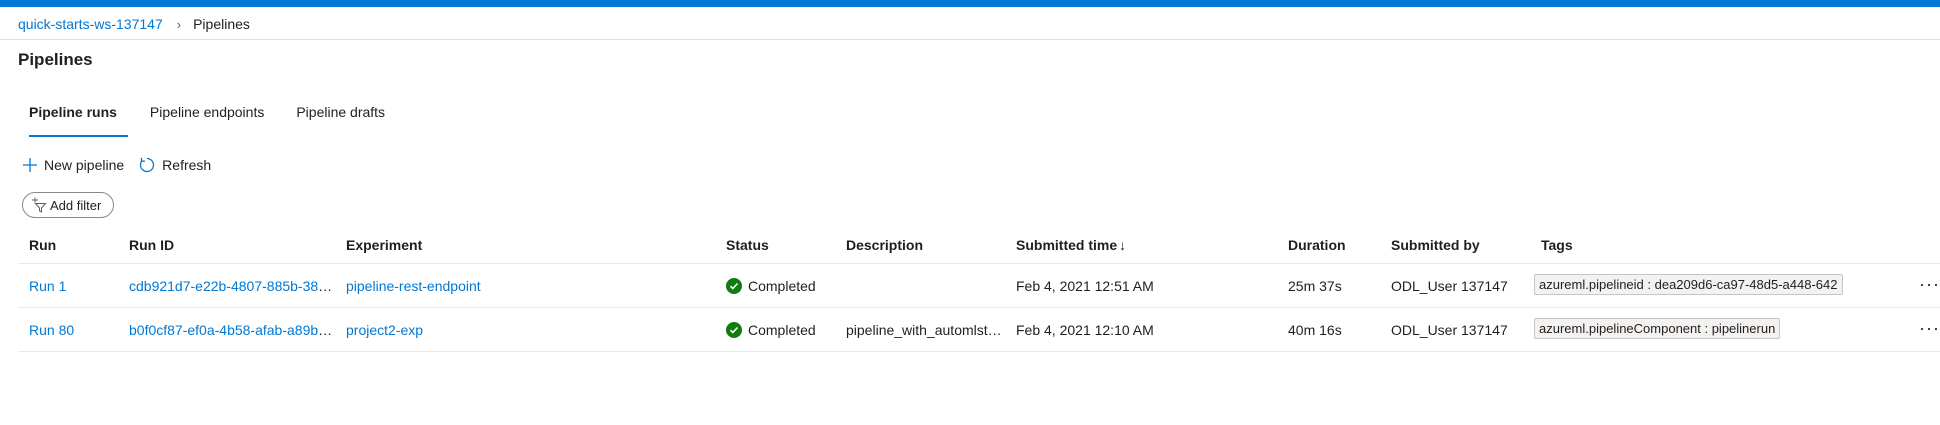 Image resolution: width=1940 pixels, height=425 pixels. I want to click on top-accent-bar, so click(970, 3).